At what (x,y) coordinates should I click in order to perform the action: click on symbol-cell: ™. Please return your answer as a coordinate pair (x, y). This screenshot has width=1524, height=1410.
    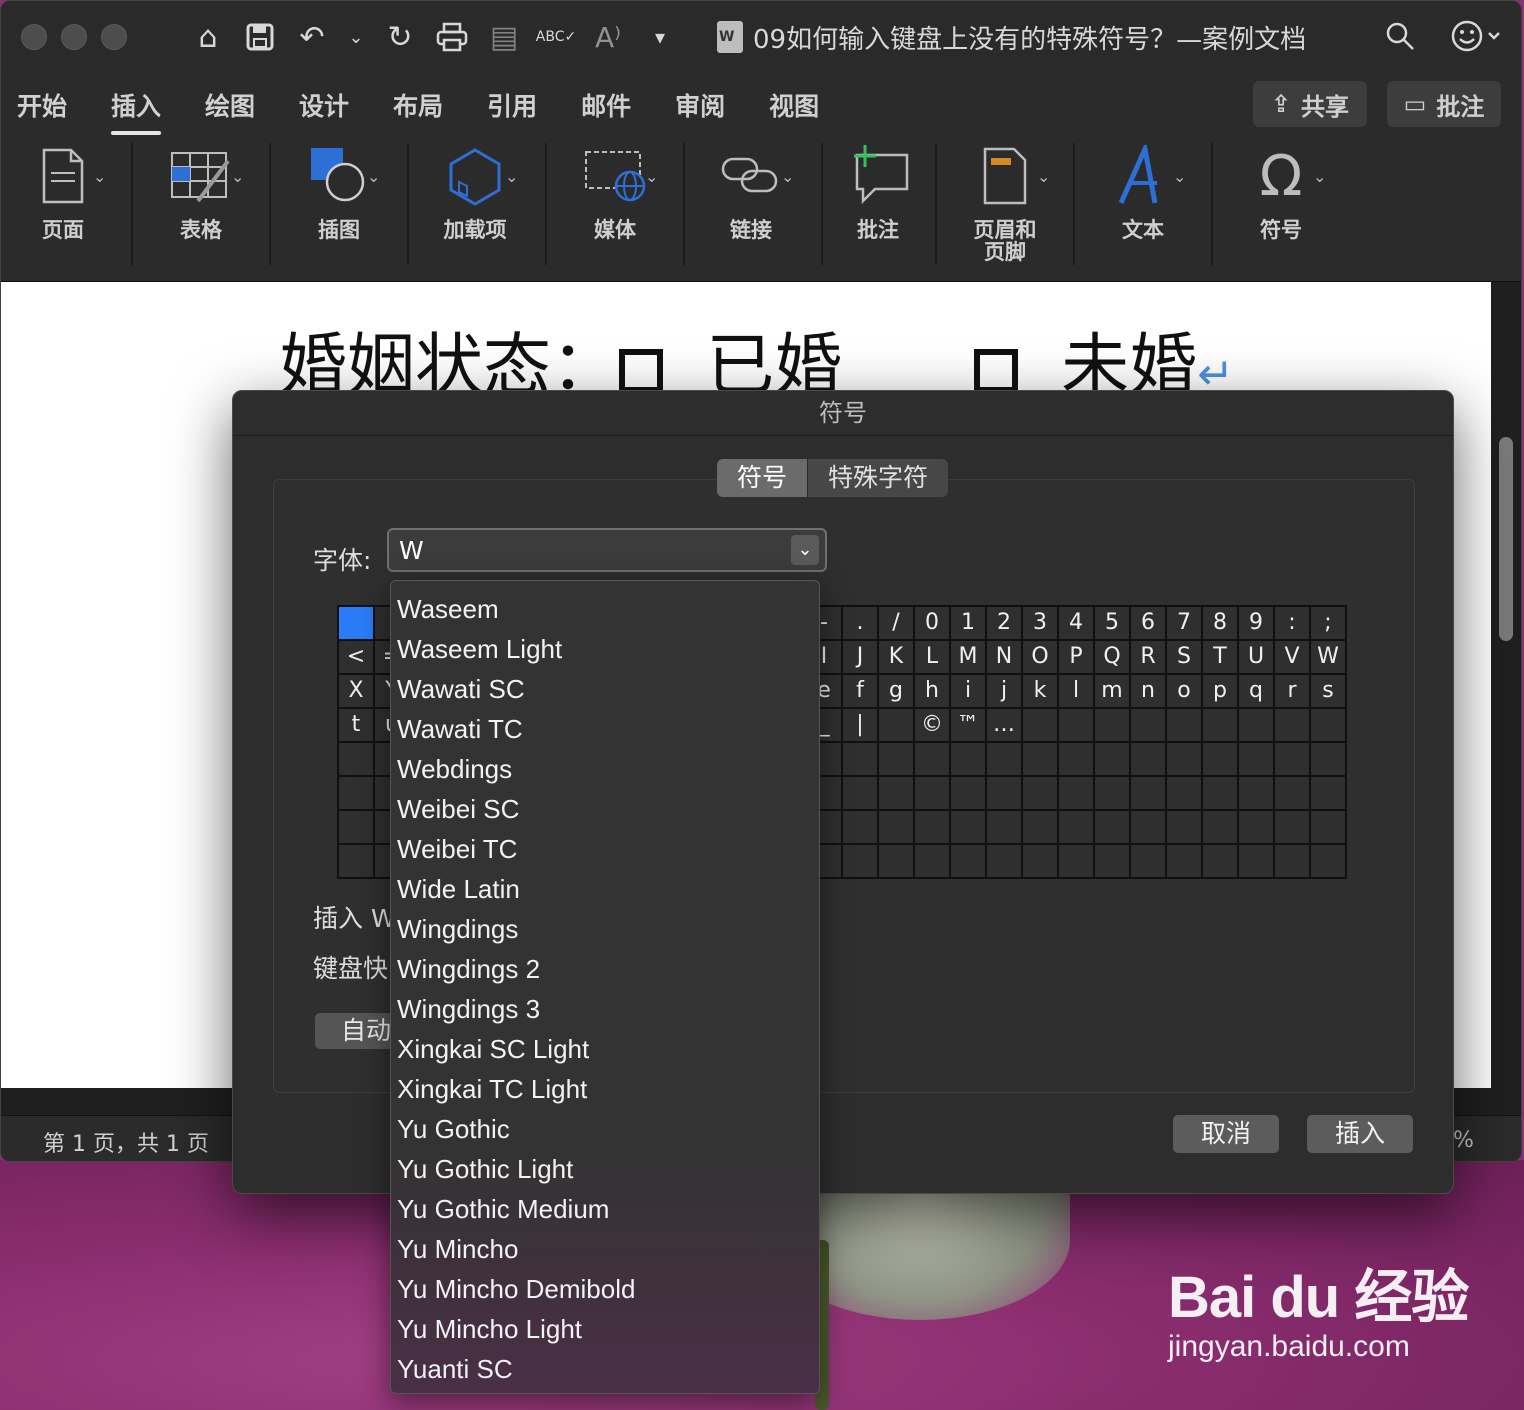
    Looking at the image, I should click on (969, 726).